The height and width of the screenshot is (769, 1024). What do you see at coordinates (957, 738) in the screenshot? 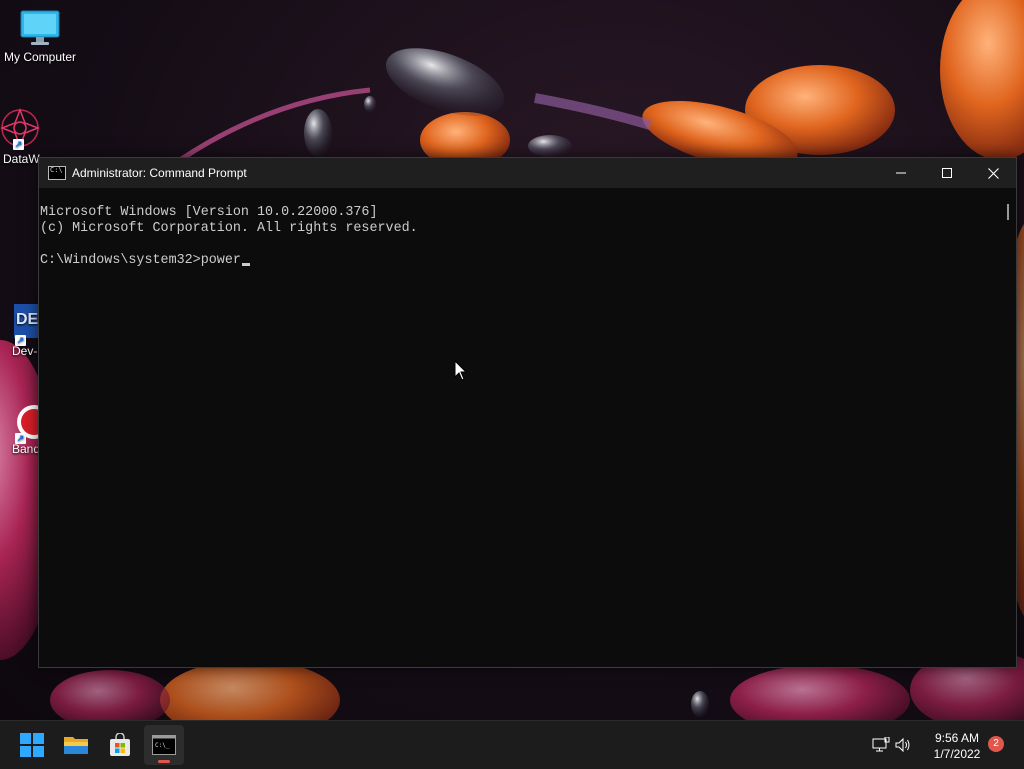
I see `clock-time: 9:56 AM` at bounding box center [957, 738].